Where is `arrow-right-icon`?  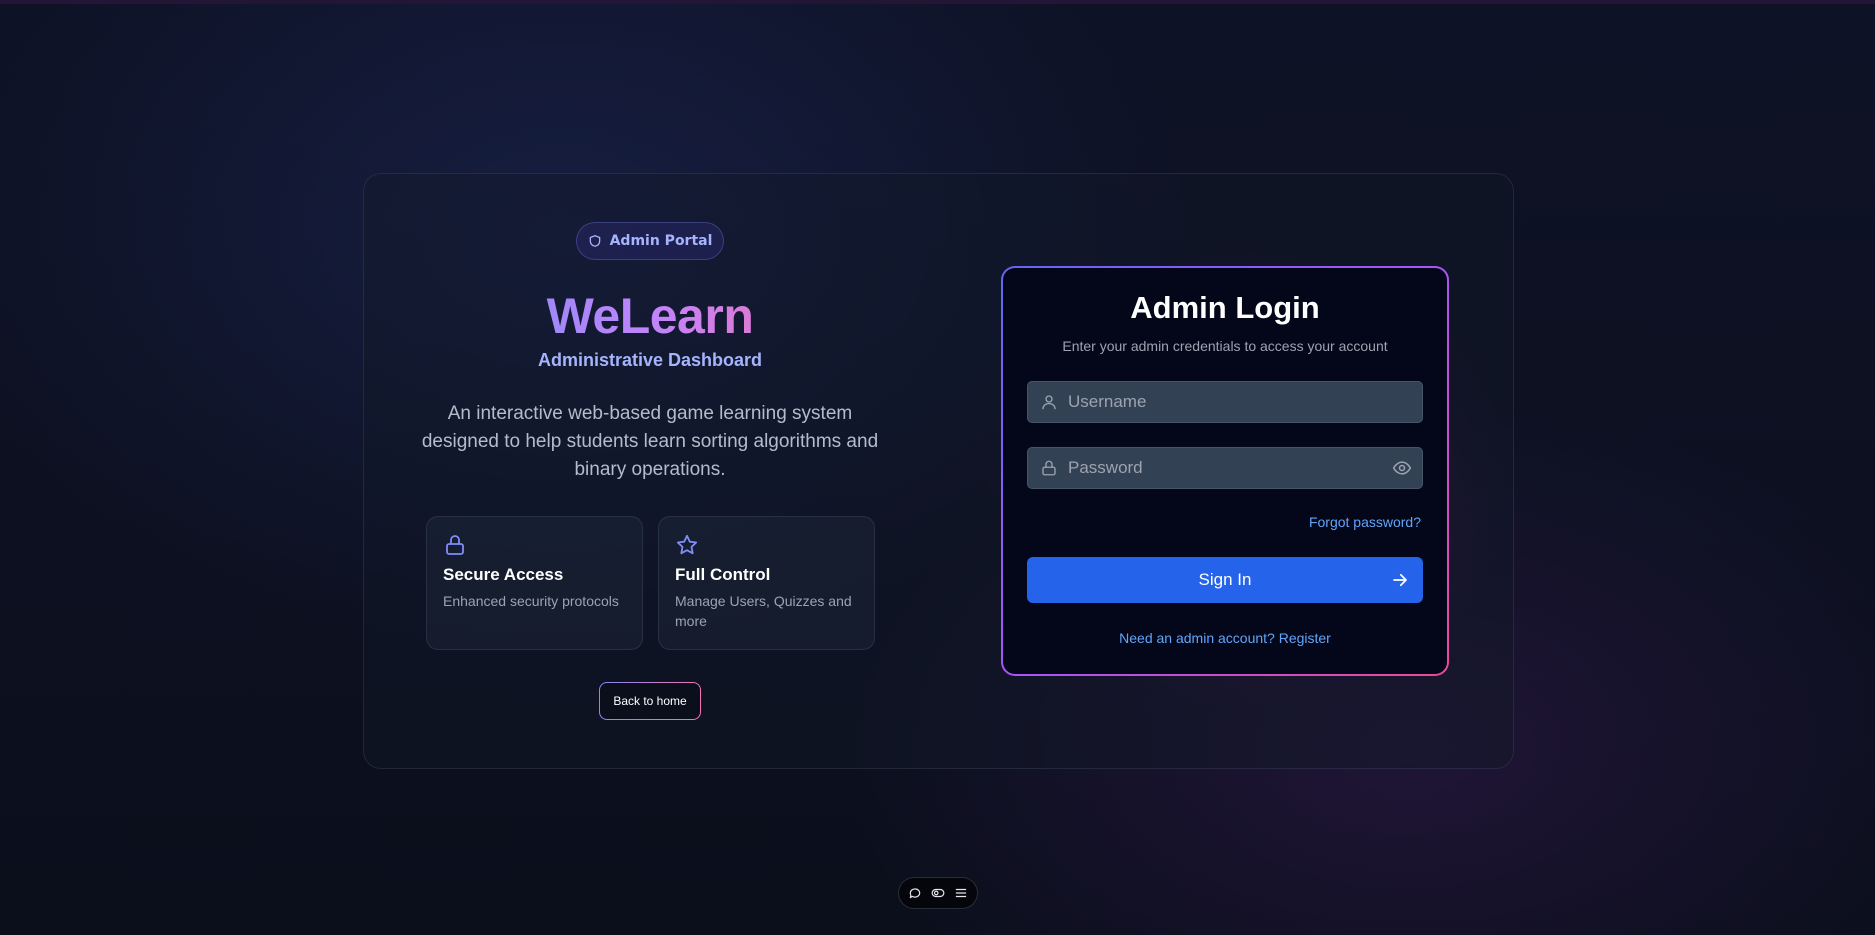
arrow-right-icon is located at coordinates (1400, 580).